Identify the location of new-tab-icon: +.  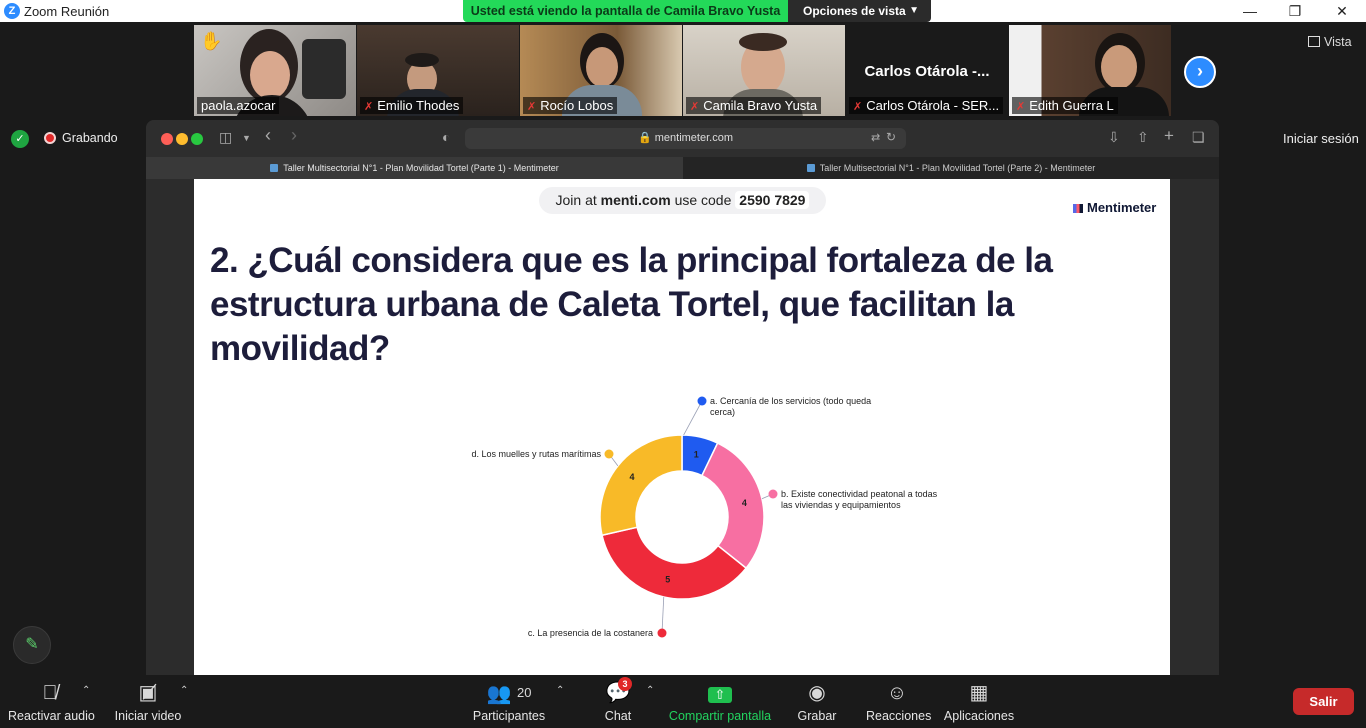
(1169, 135).